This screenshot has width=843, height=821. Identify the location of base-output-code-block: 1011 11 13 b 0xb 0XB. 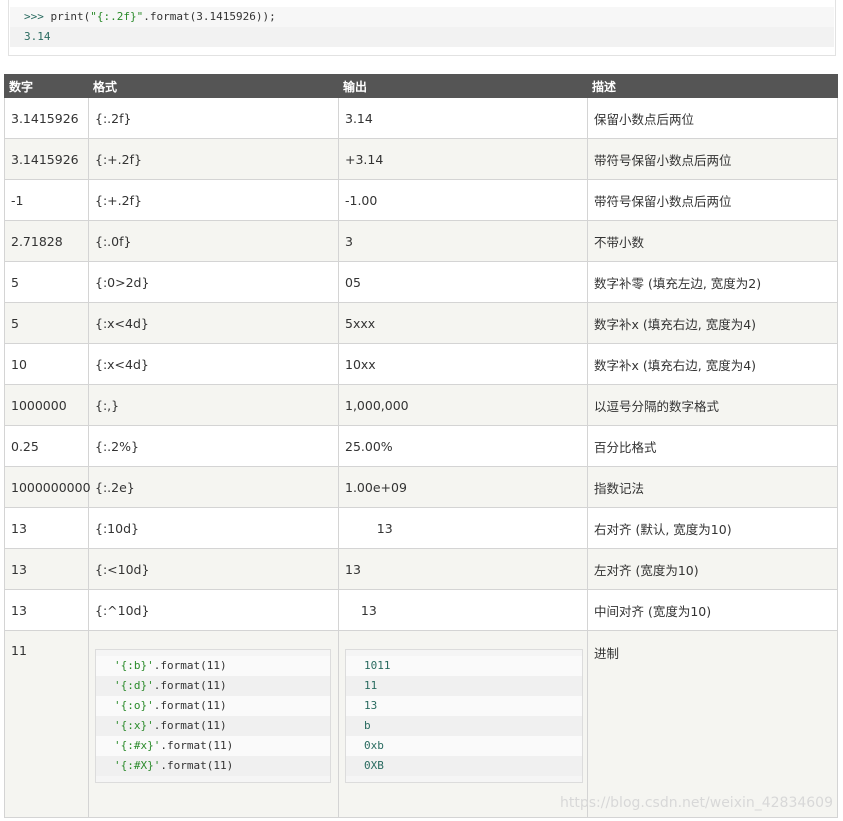
(464, 716).